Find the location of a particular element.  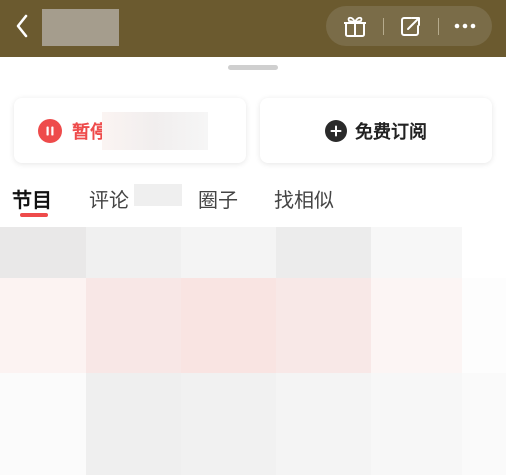

chevron-left-icon is located at coordinates (22, 26).